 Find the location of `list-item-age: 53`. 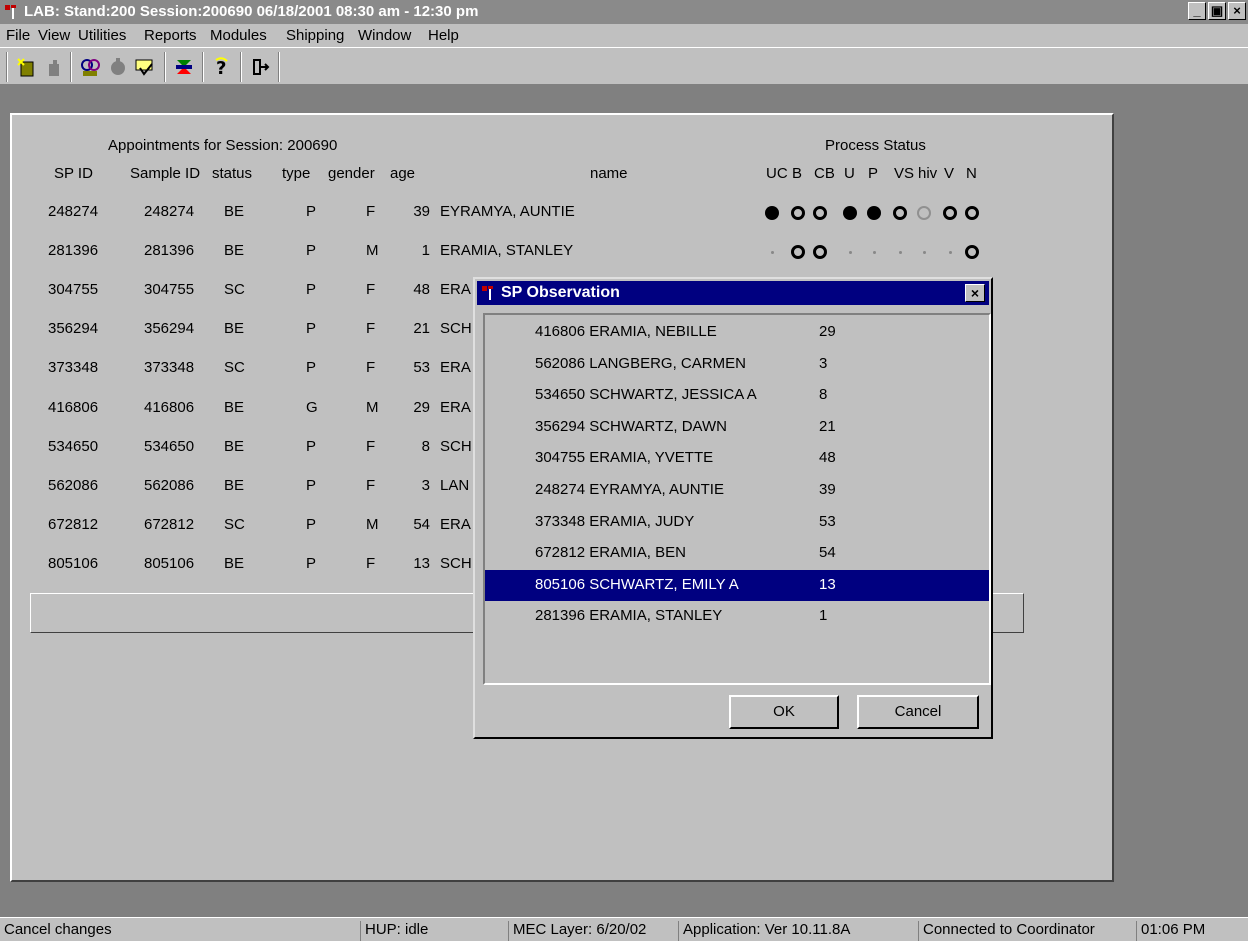

list-item-age: 53 is located at coordinates (827, 521).